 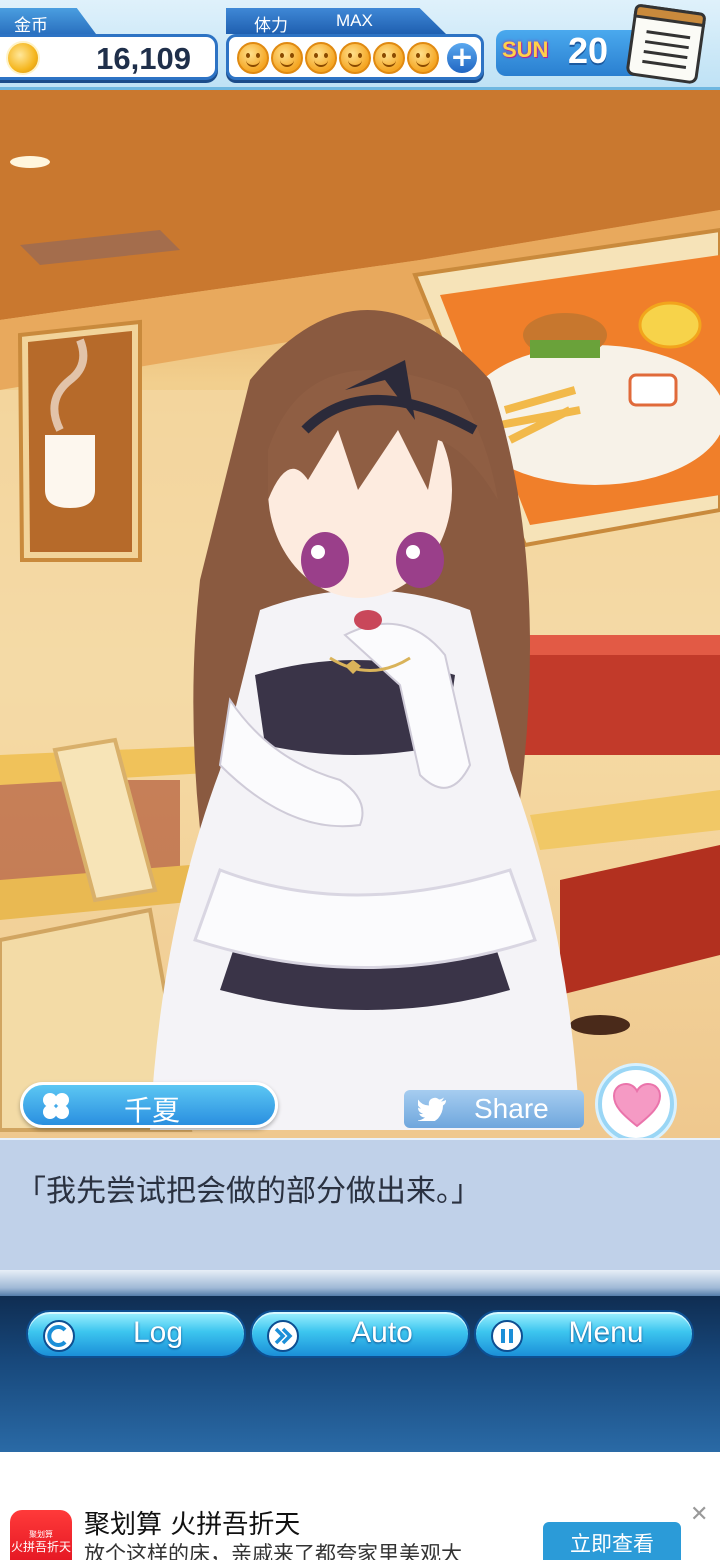 What do you see at coordinates (666, 44) in the screenshot?
I see `schedule-notepad-icon` at bounding box center [666, 44].